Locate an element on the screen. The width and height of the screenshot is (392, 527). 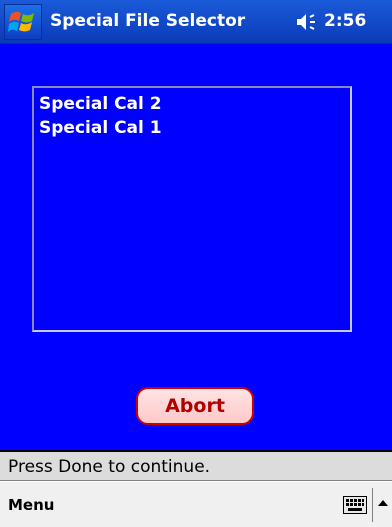
abort-button: Abort is located at coordinates (195, 406).